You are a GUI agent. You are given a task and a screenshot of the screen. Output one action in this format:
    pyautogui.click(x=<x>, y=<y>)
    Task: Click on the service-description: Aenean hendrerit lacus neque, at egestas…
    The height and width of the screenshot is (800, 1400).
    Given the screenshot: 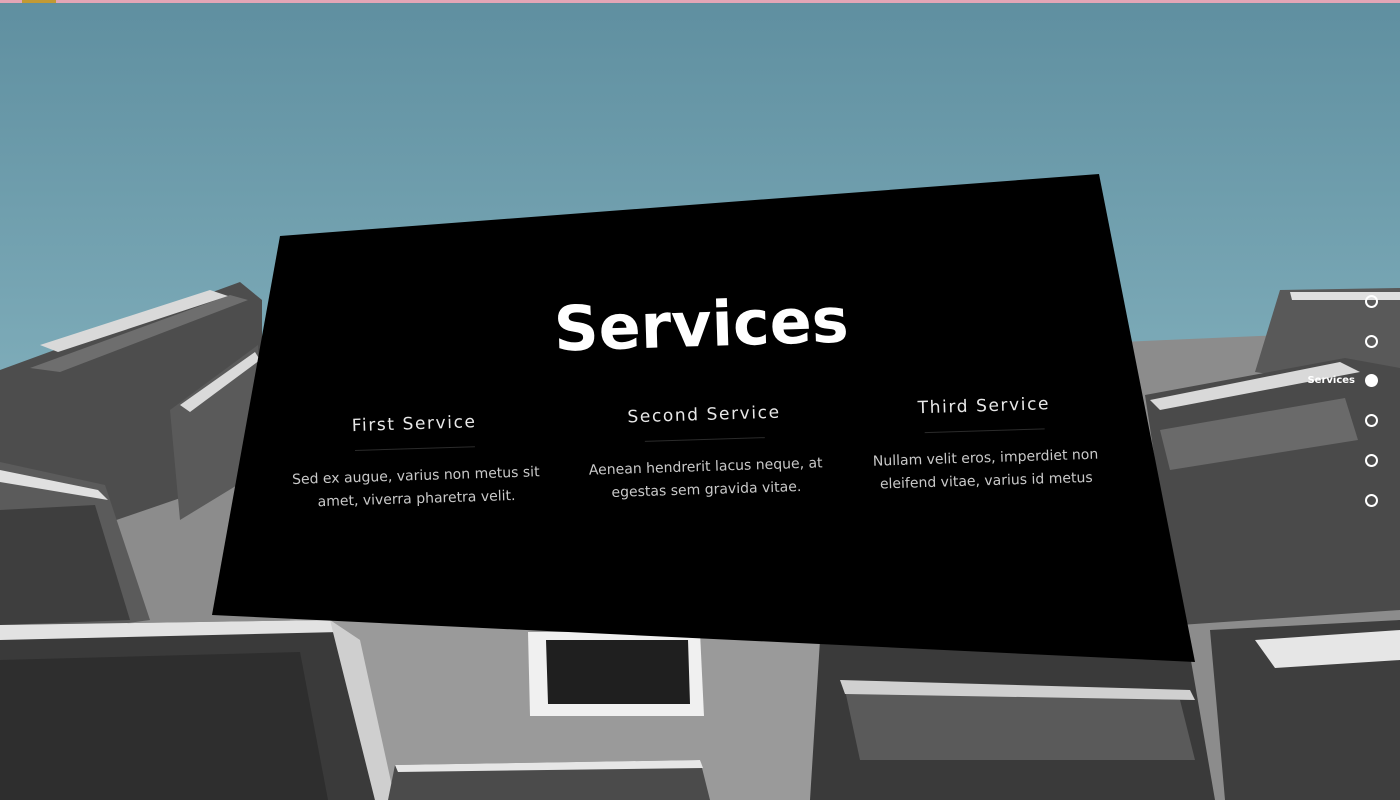 What is the action you would take?
    pyautogui.click(x=705, y=478)
    